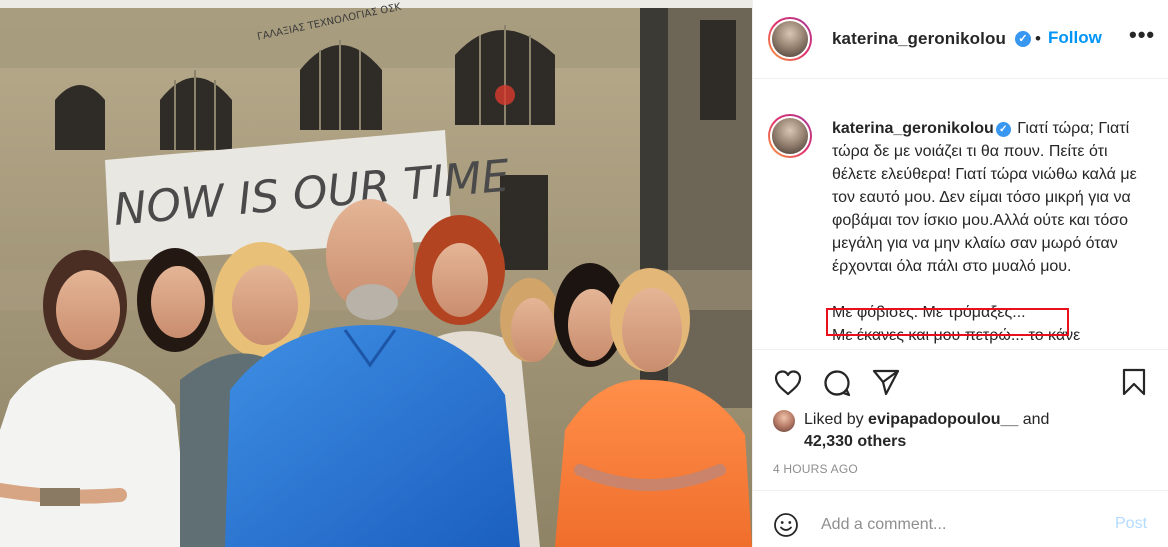 The image size is (1168, 547). What do you see at coordinates (956, 525) in the screenshot?
I see `comment-input` at bounding box center [956, 525].